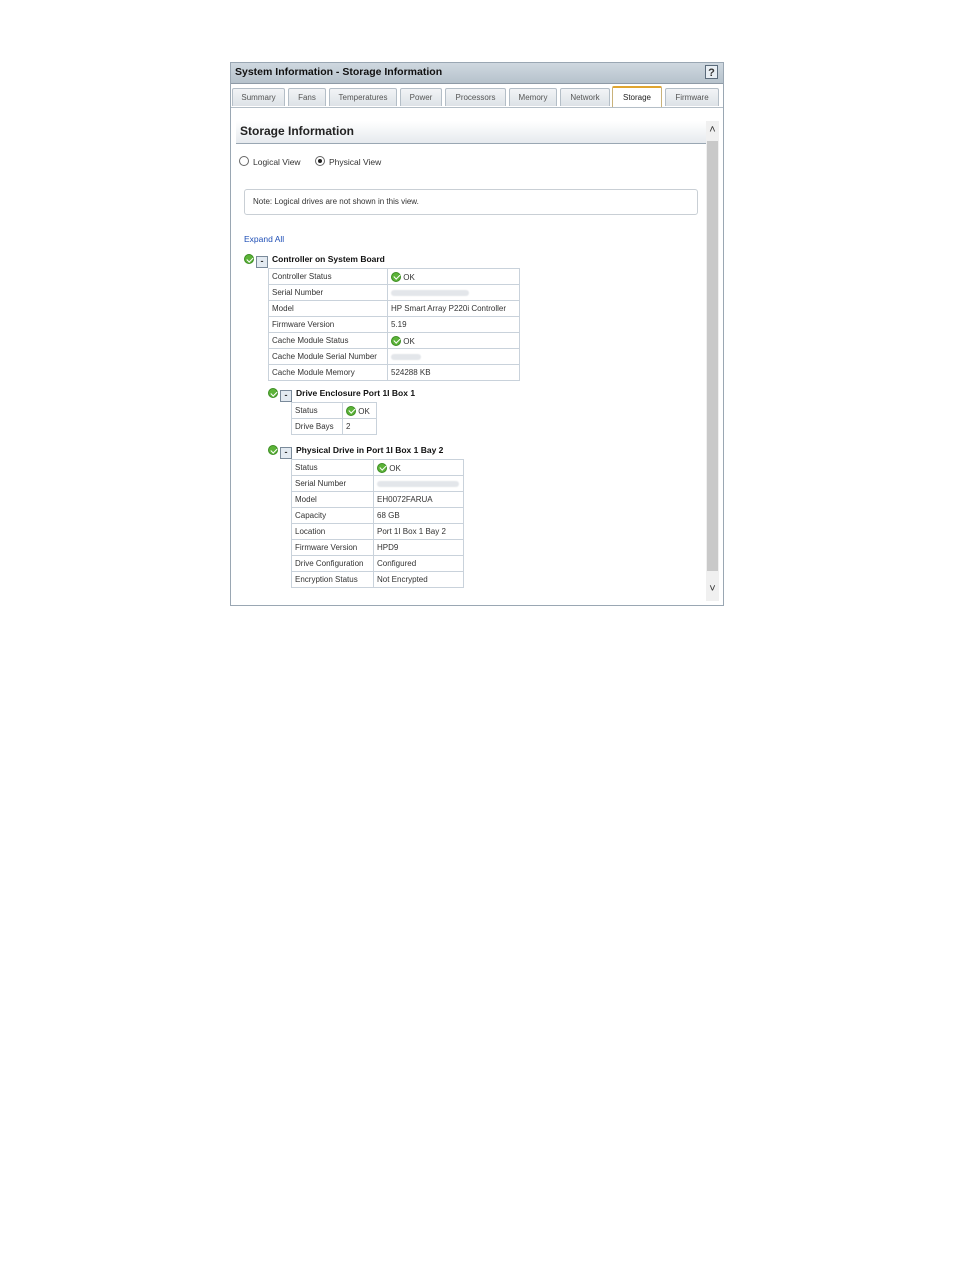 The width and height of the screenshot is (954, 1270). I want to click on scrollbar-thumb, so click(712, 356).